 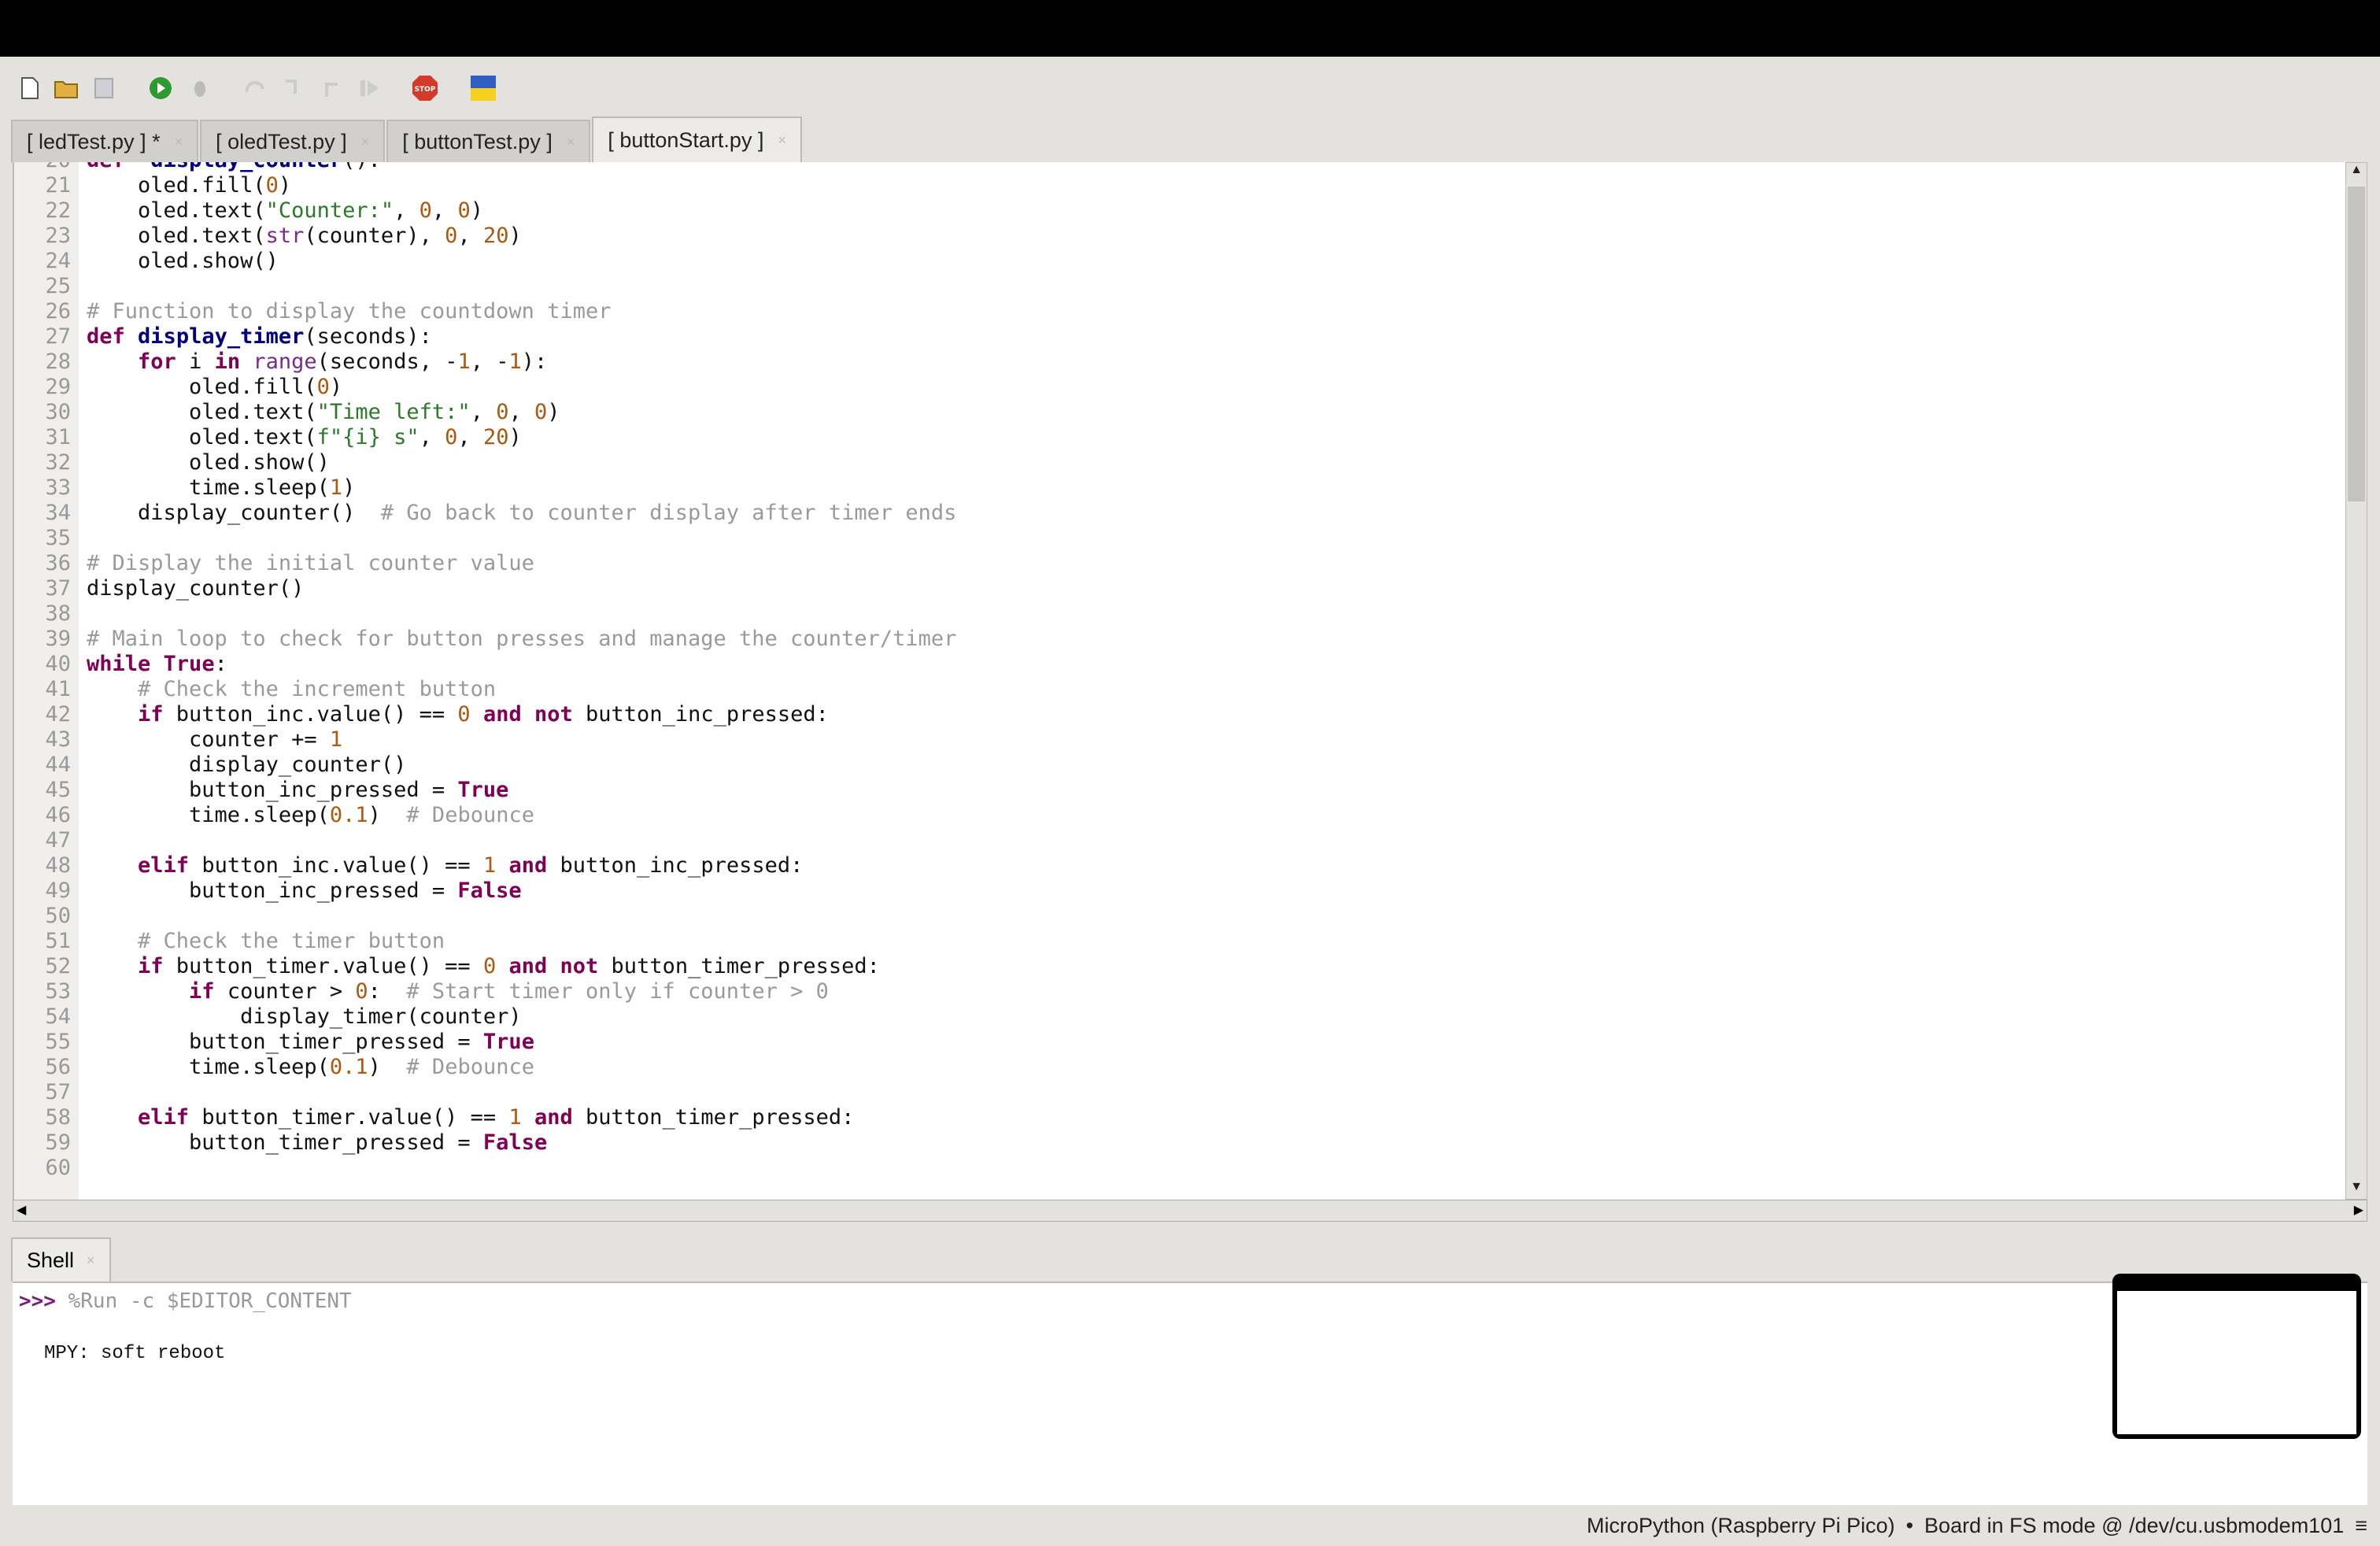 What do you see at coordinates (106, 167) in the screenshot?
I see `code-token: def` at bounding box center [106, 167].